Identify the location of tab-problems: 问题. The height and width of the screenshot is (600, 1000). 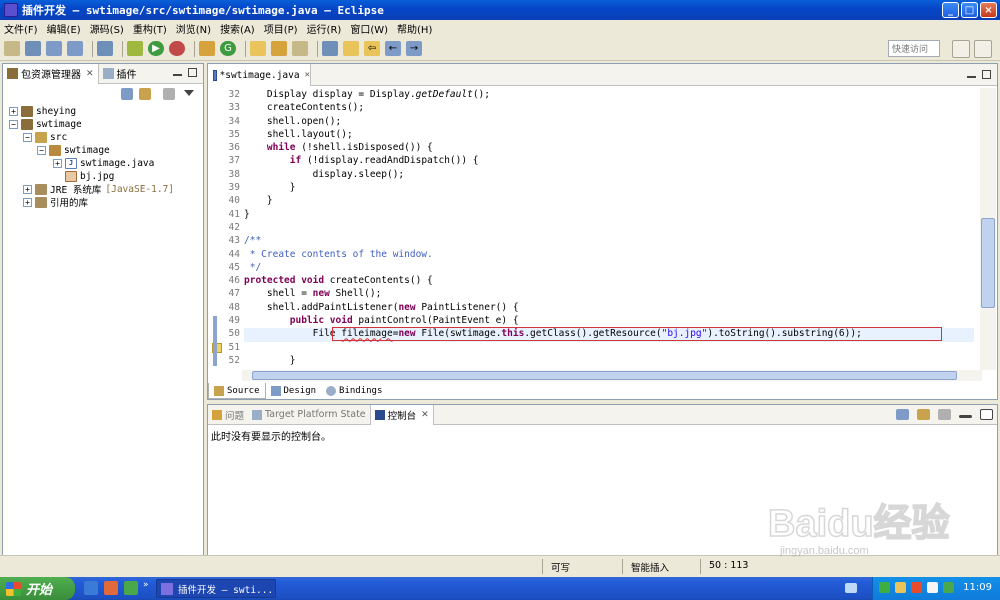
(228, 415).